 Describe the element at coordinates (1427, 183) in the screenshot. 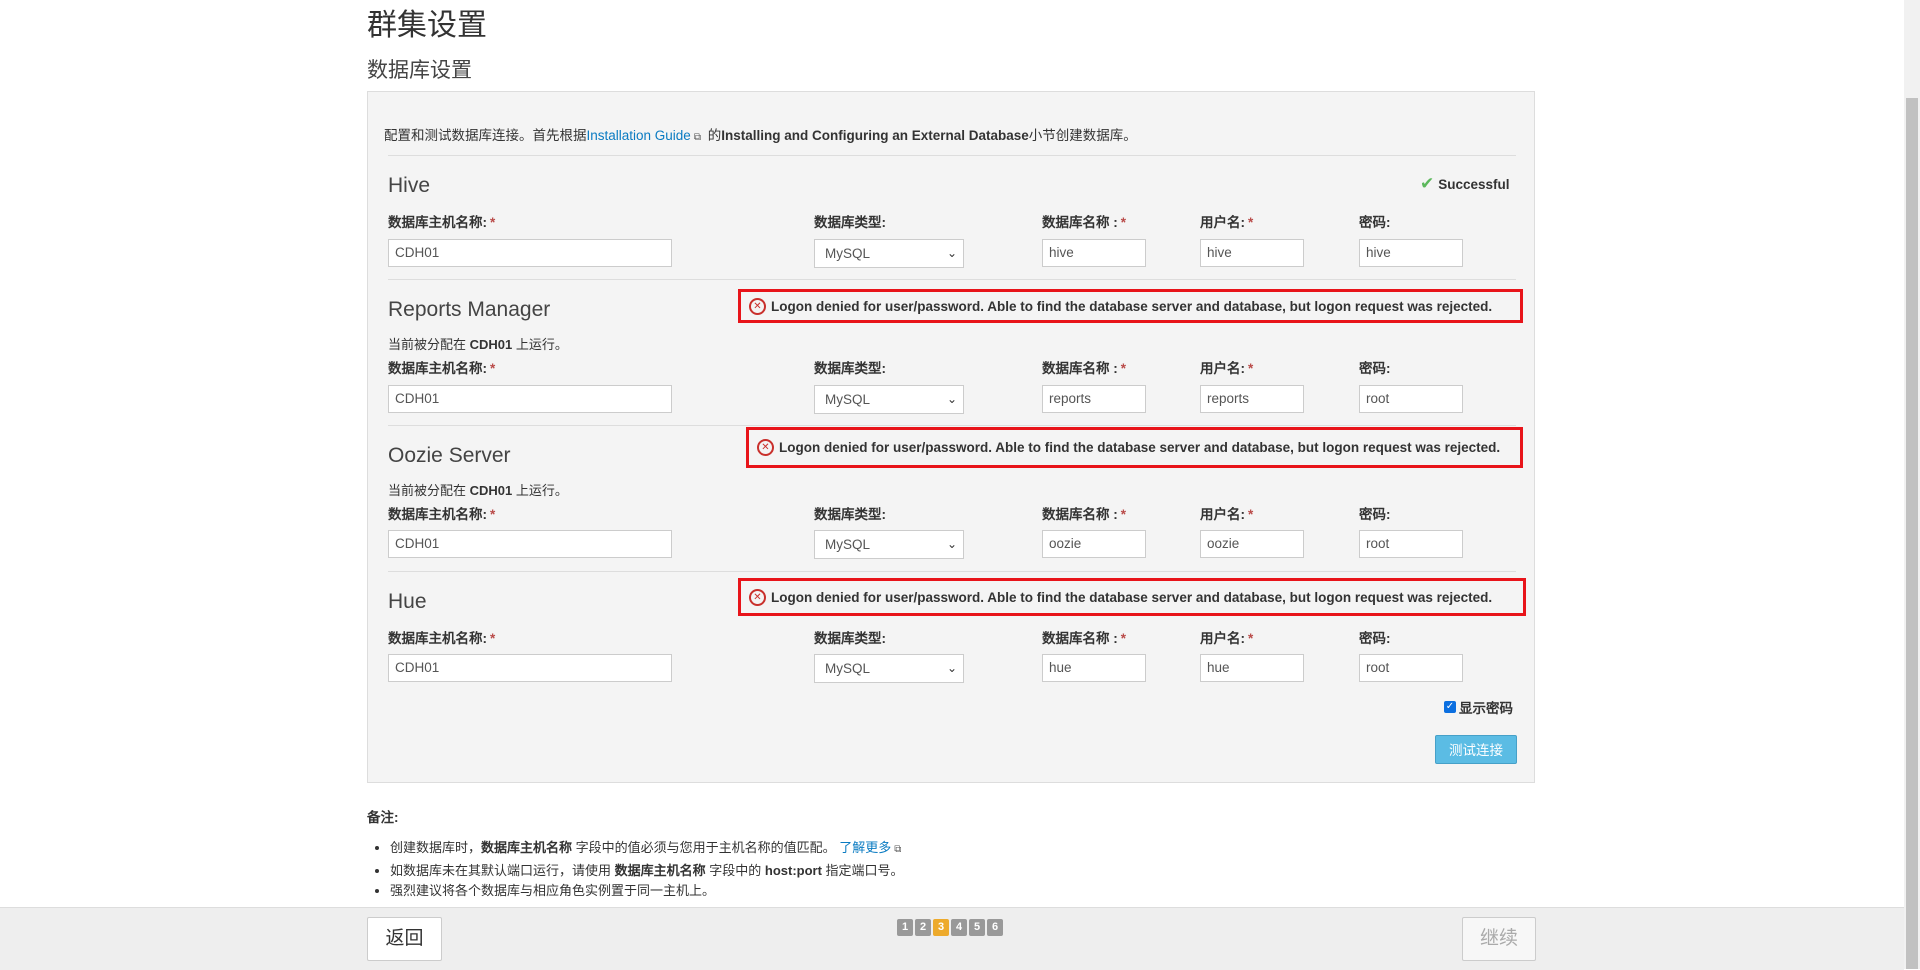

I see `checkmark-icon: ✔` at that location.